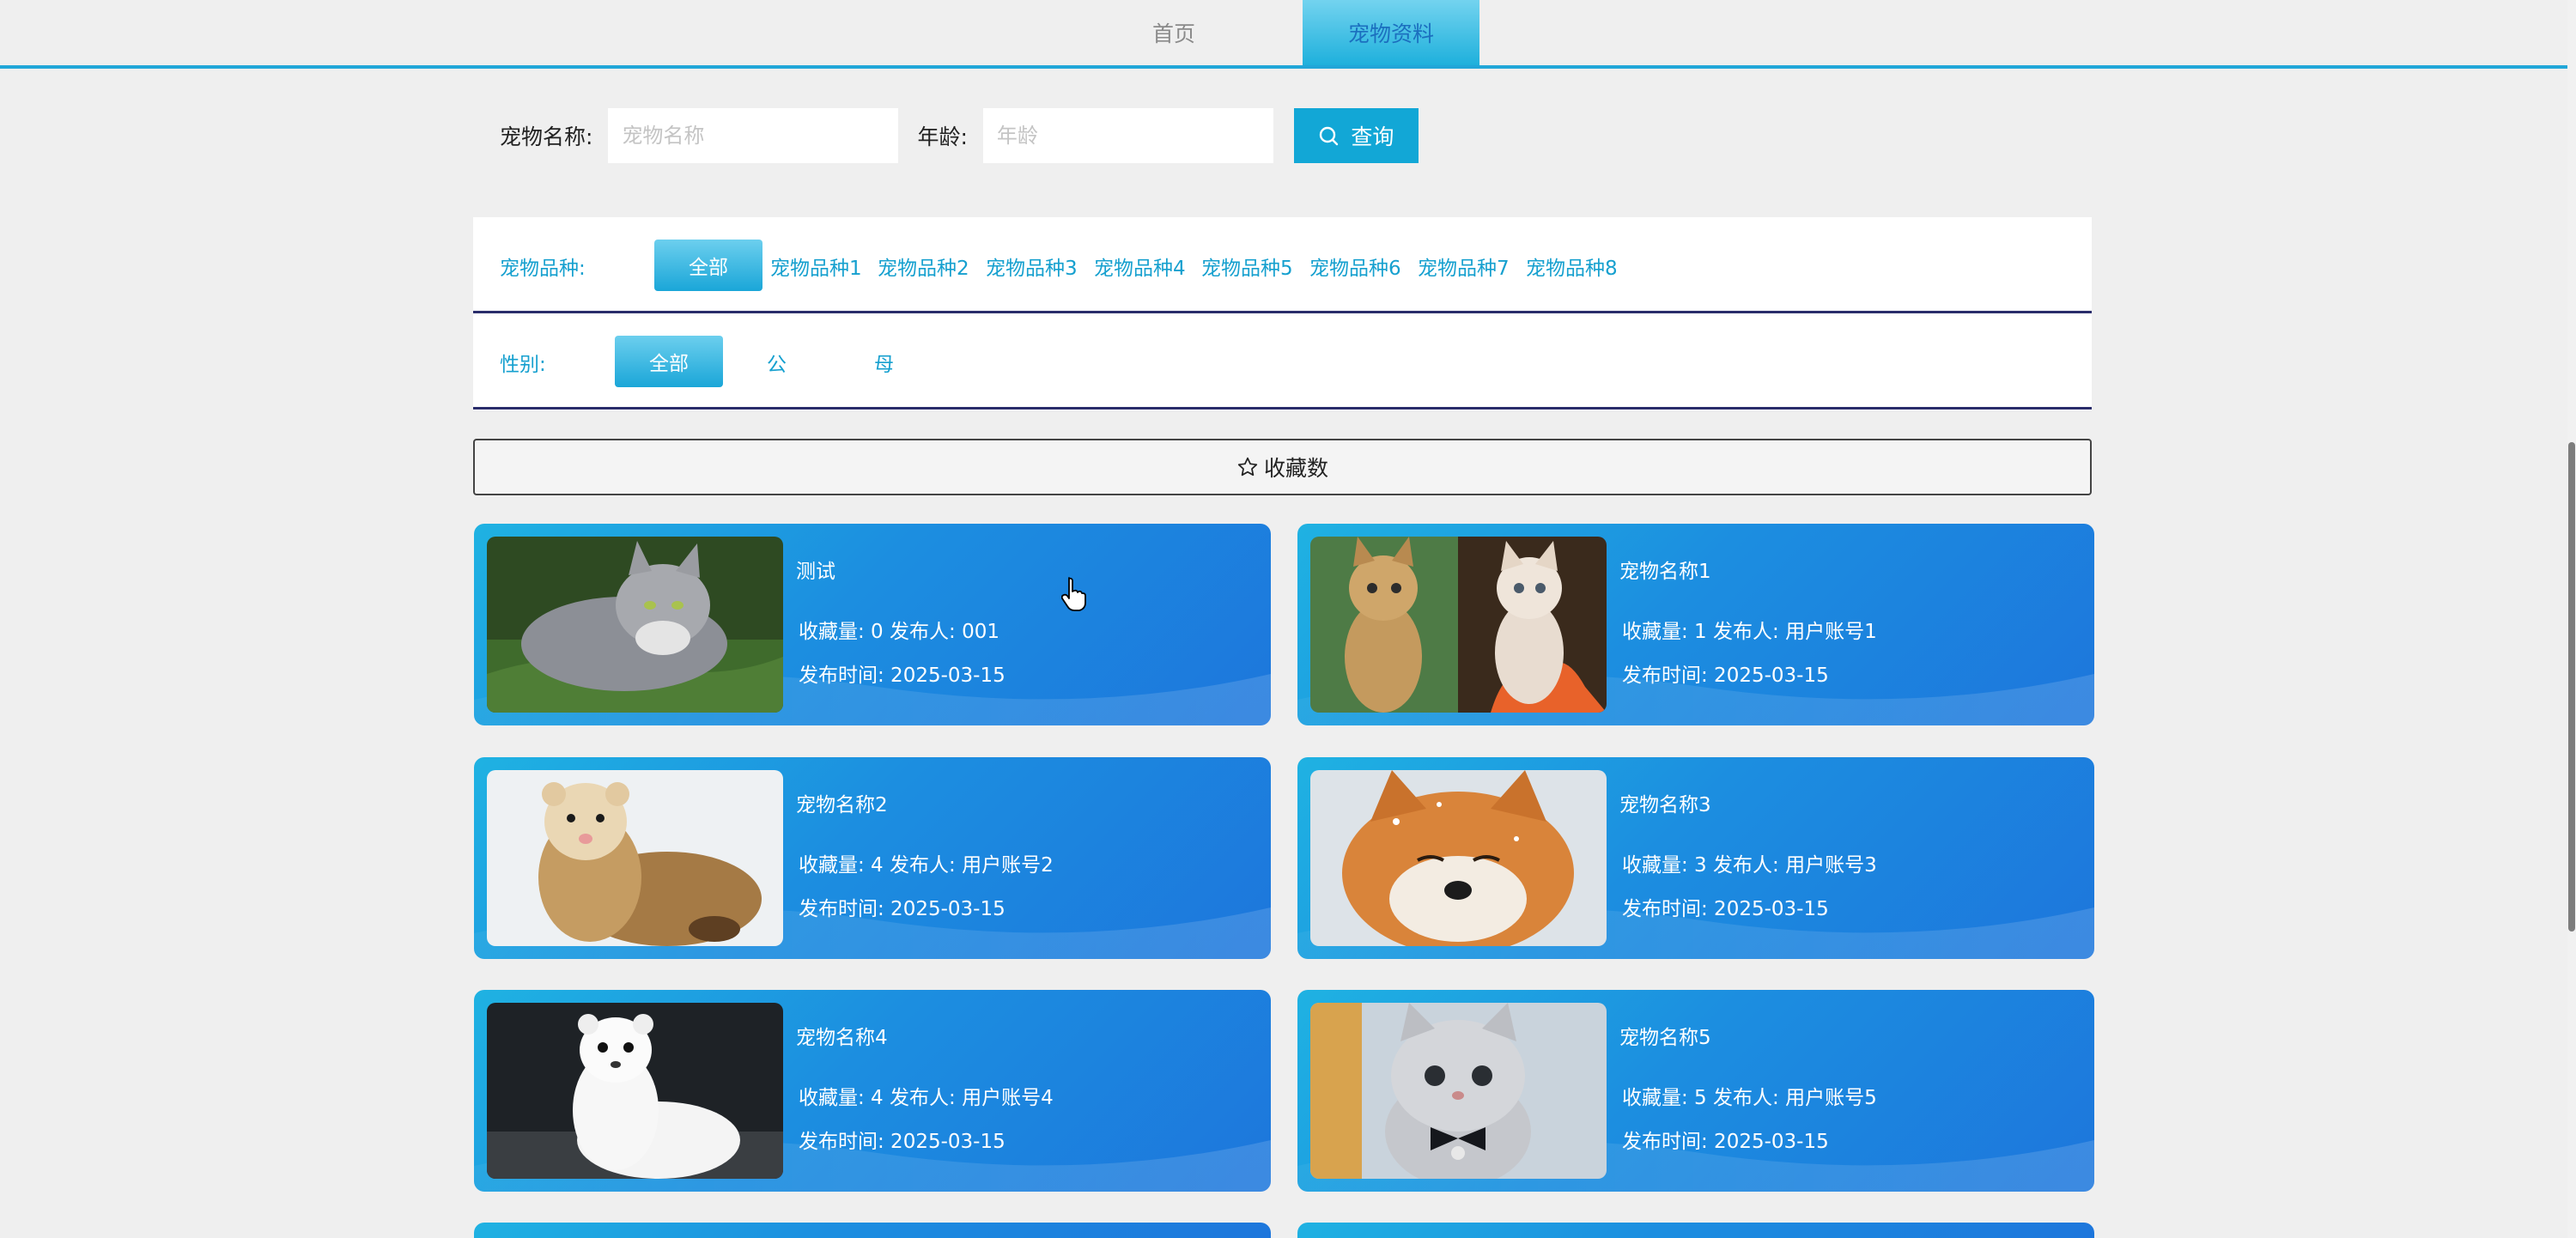  I want to click on page-scrollbar, so click(2572, 619).